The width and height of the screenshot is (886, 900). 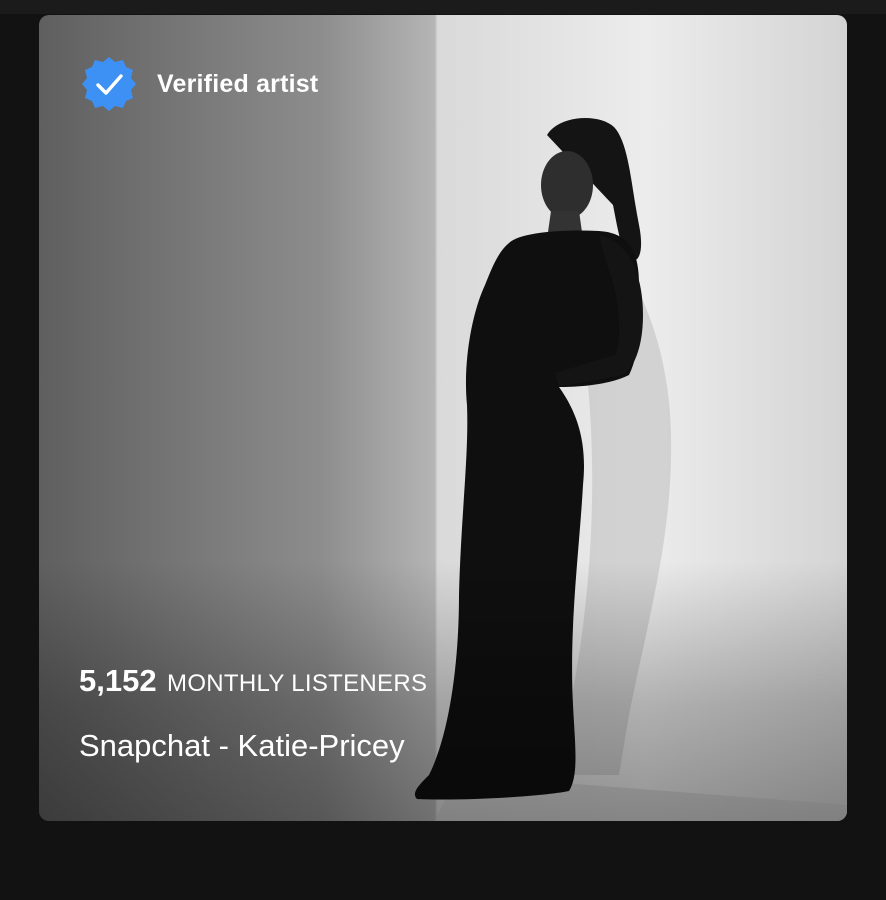 I want to click on top-bar, so click(x=443, y=7).